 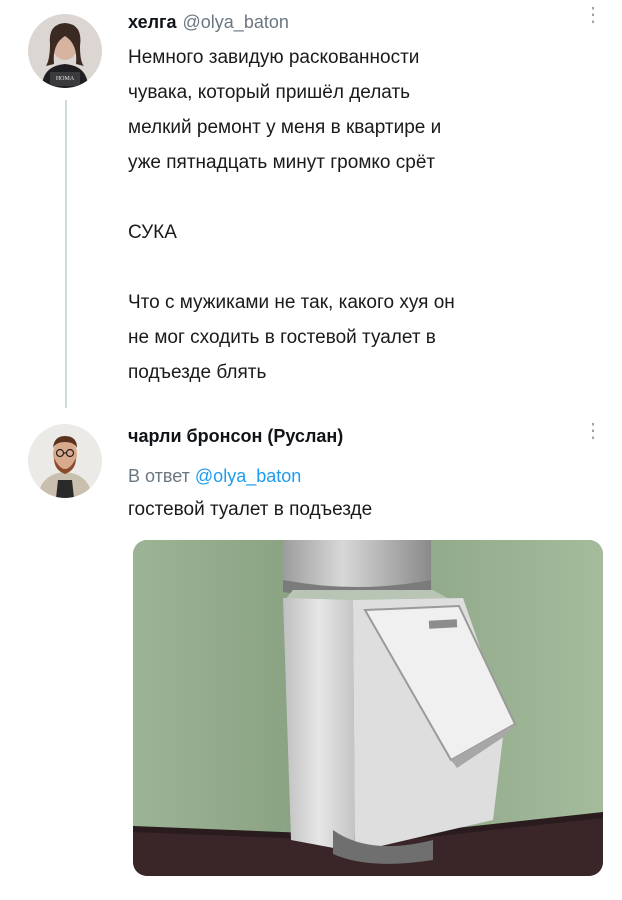 I want to click on author-name: чарли бронсон (Руслан), so click(x=235, y=436).